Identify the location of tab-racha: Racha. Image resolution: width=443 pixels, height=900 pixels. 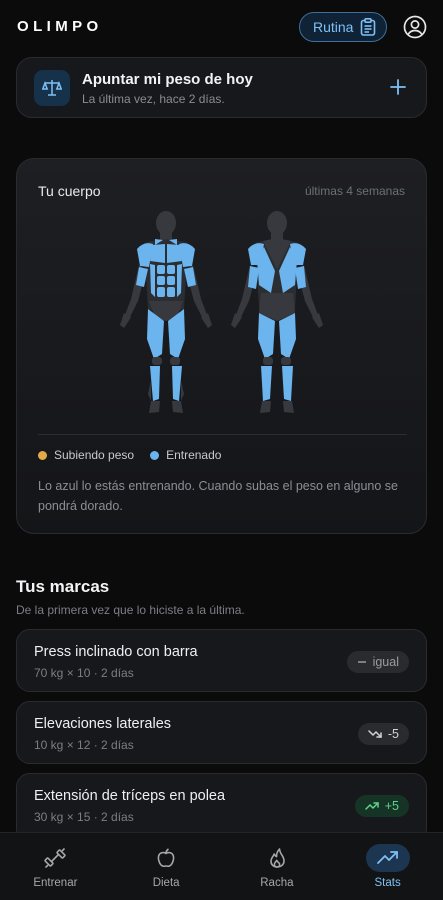
(277, 866).